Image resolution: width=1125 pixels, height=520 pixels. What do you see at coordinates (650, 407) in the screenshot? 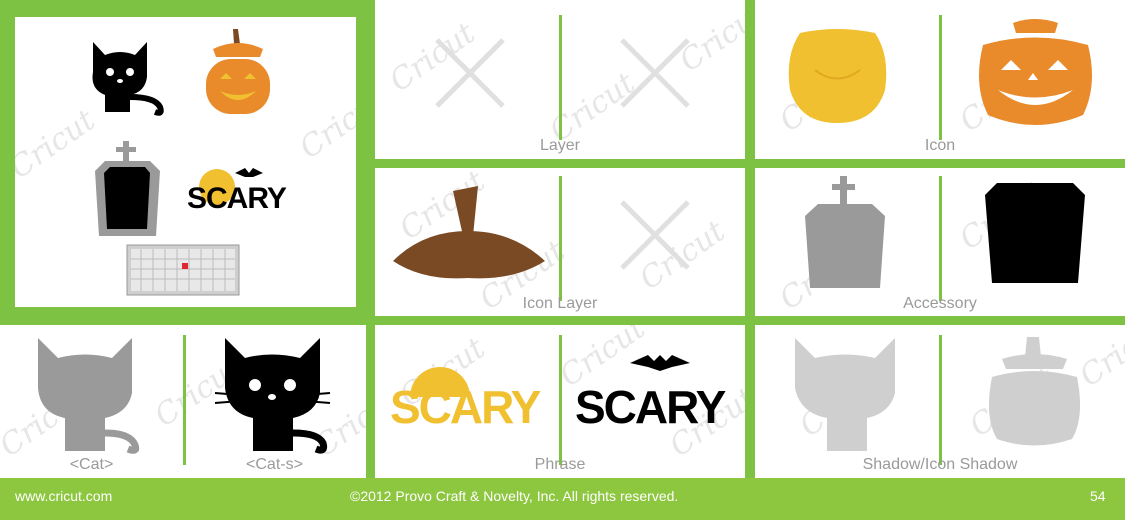
I see `phrase-text-cut: SCARY` at bounding box center [650, 407].